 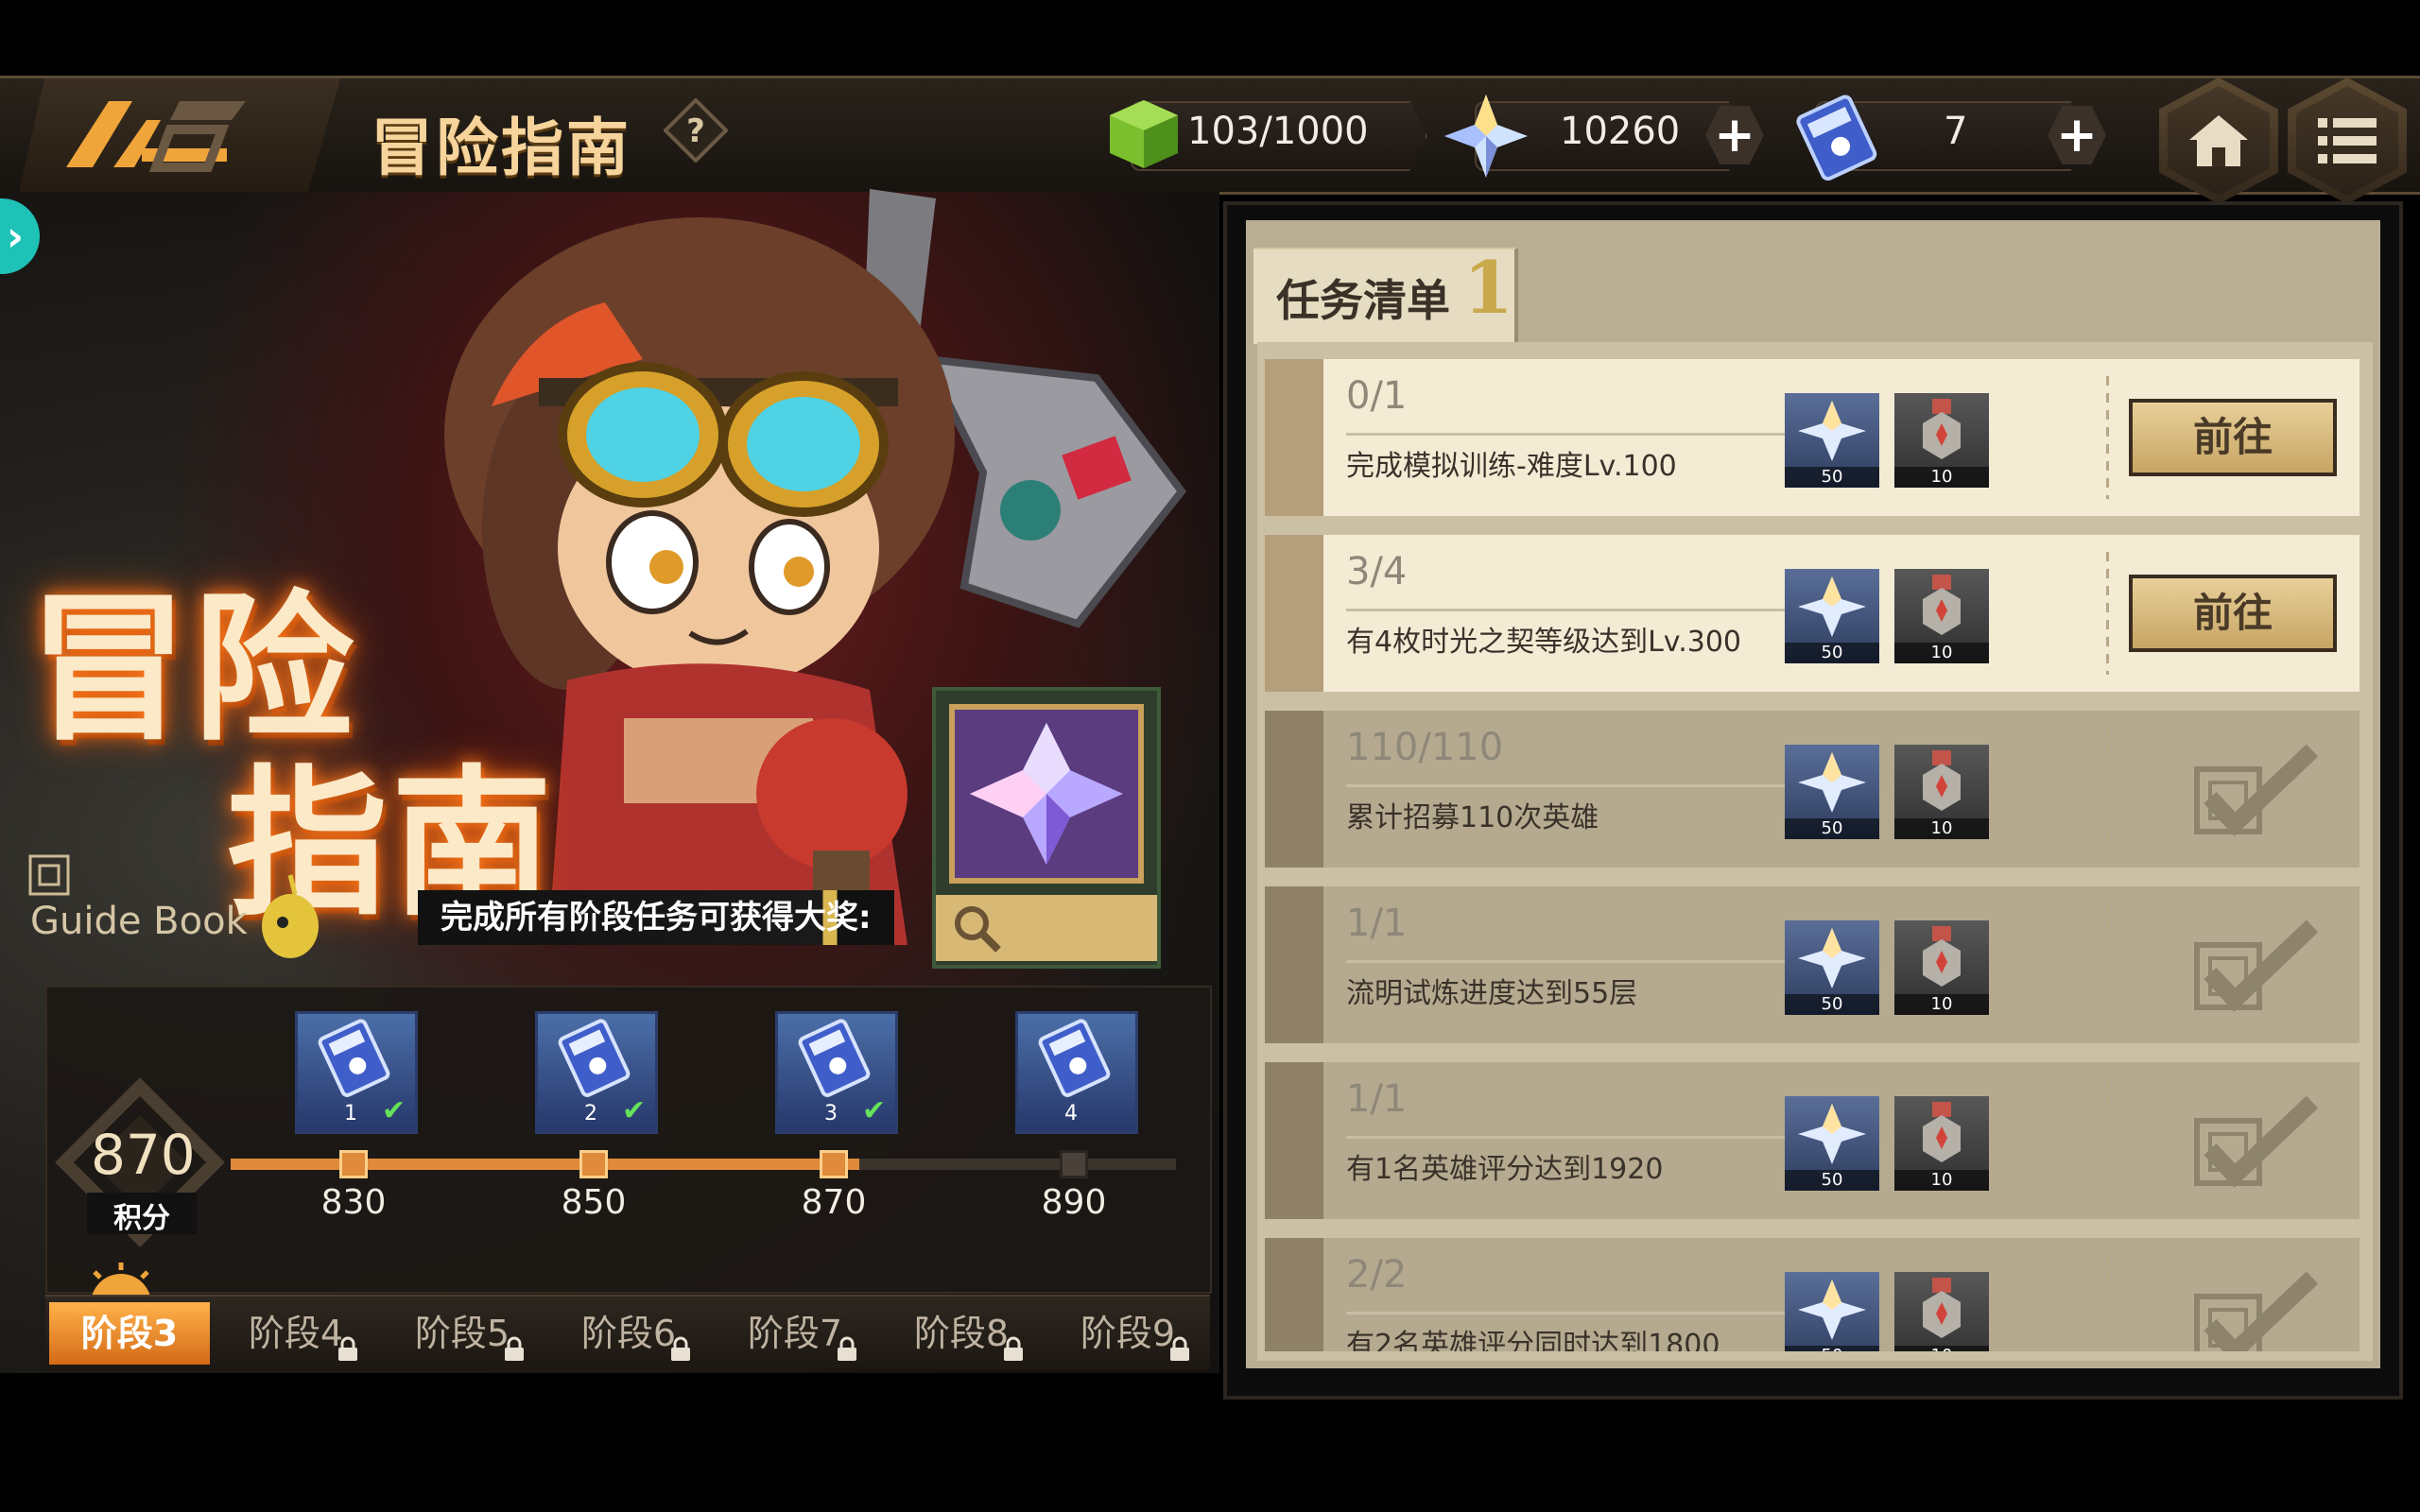 I want to click on milestone-card-number: 4, so click(x=1071, y=1113).